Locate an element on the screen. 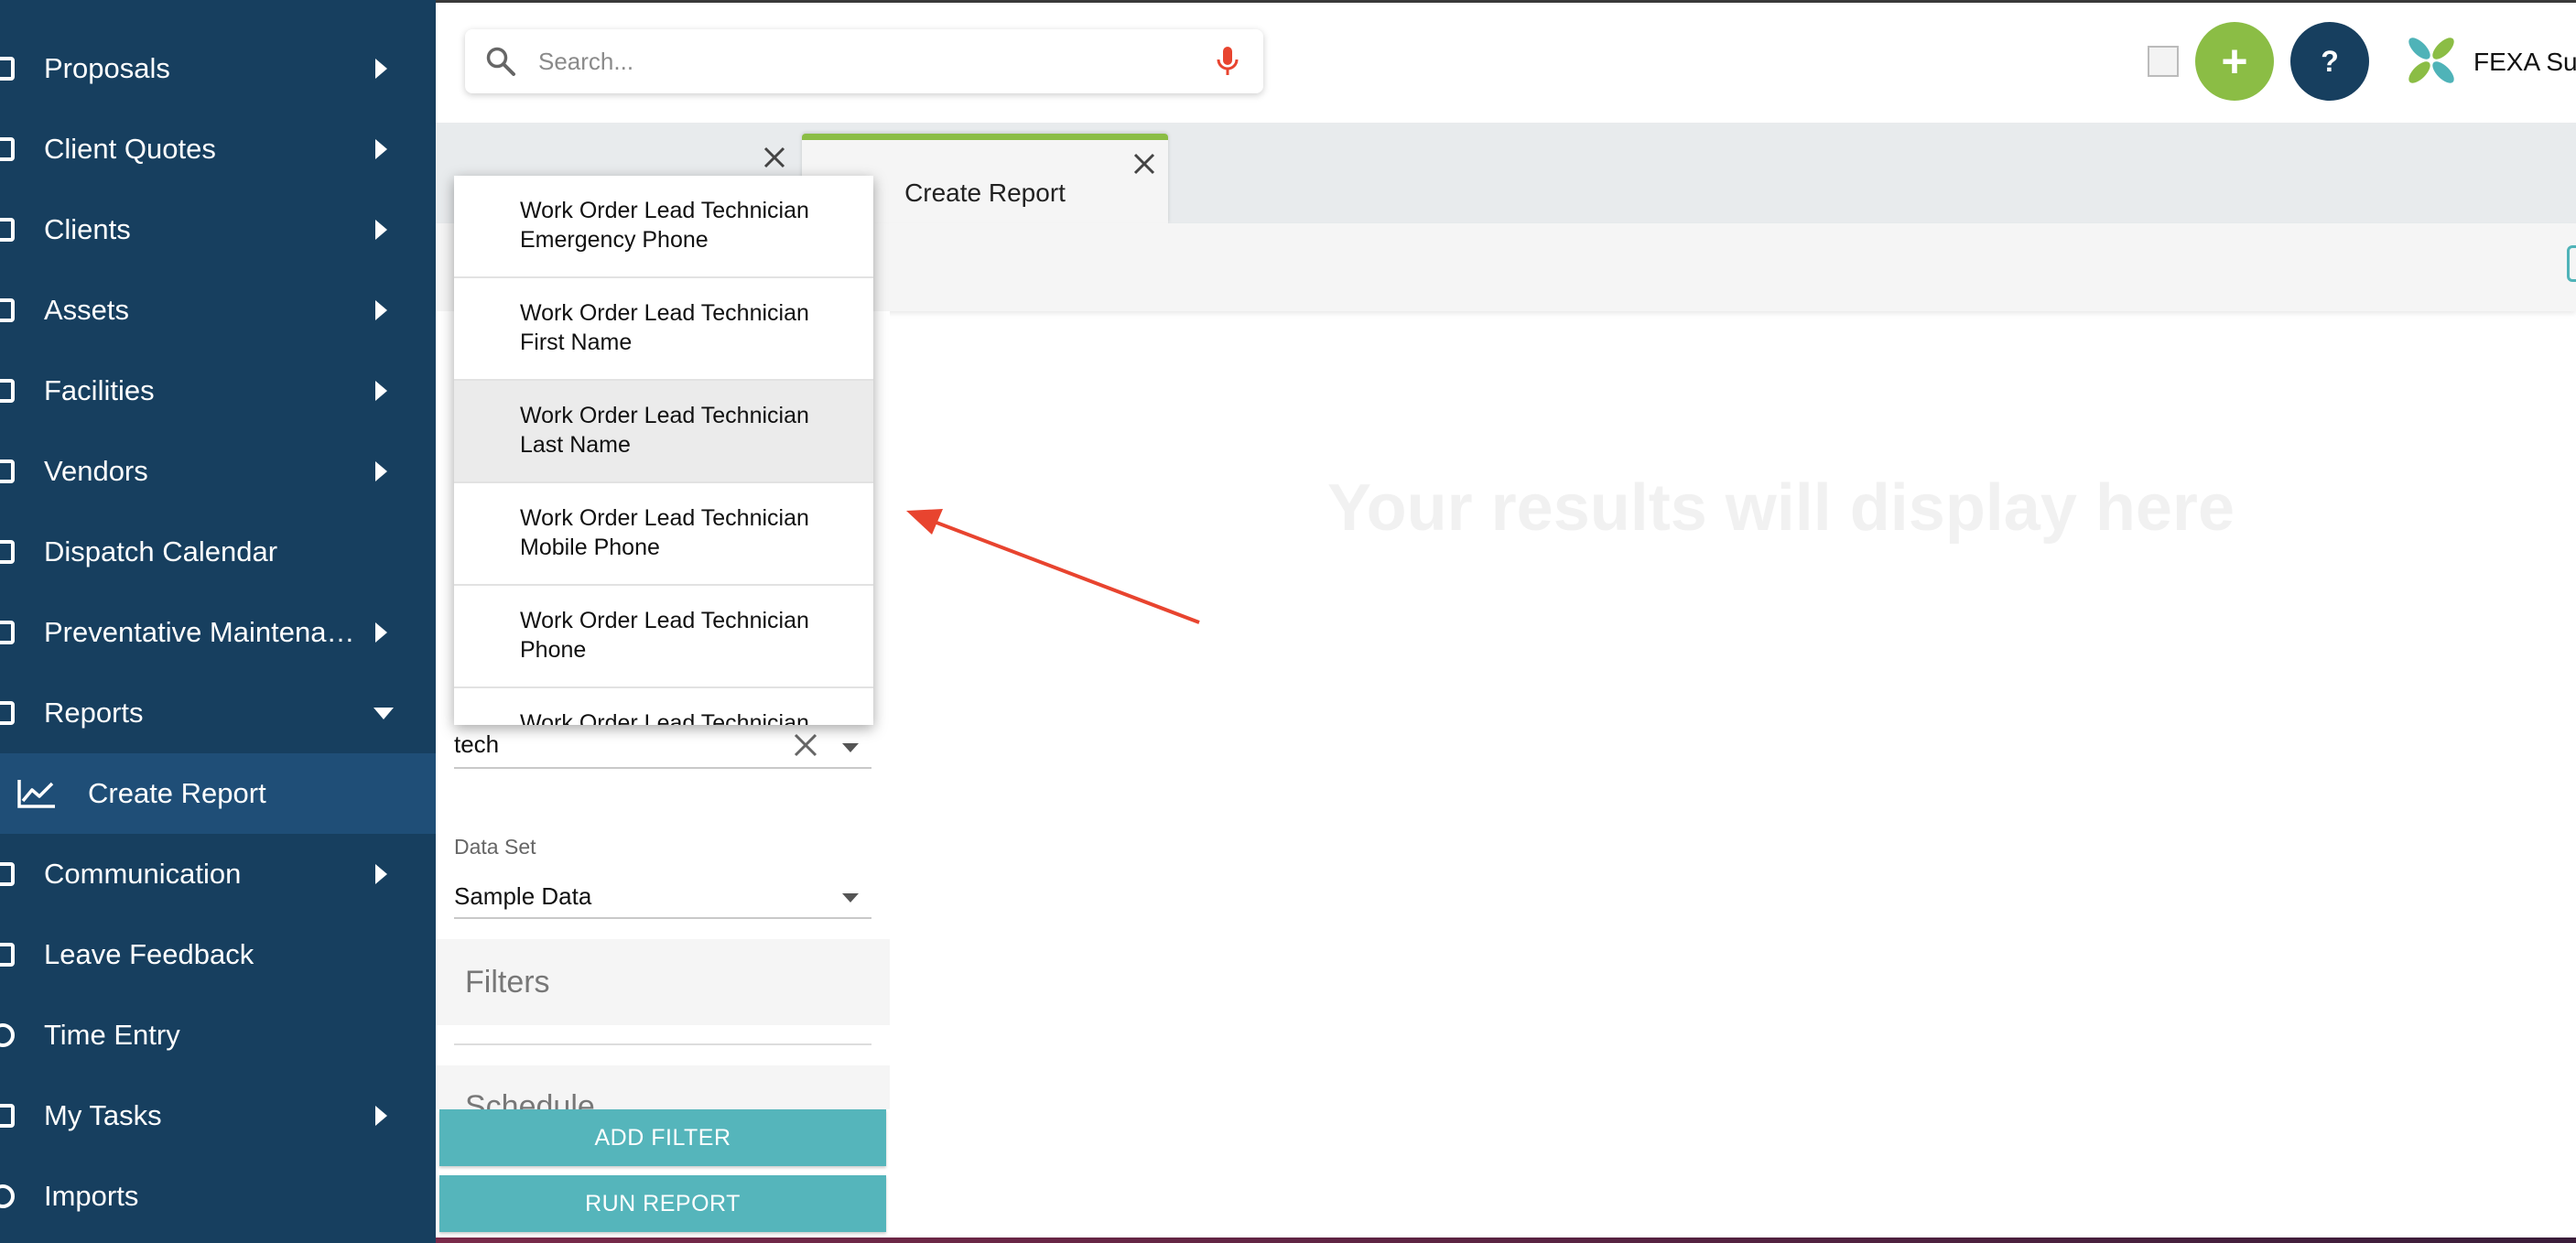  column-search-value: tech is located at coordinates (476, 744).